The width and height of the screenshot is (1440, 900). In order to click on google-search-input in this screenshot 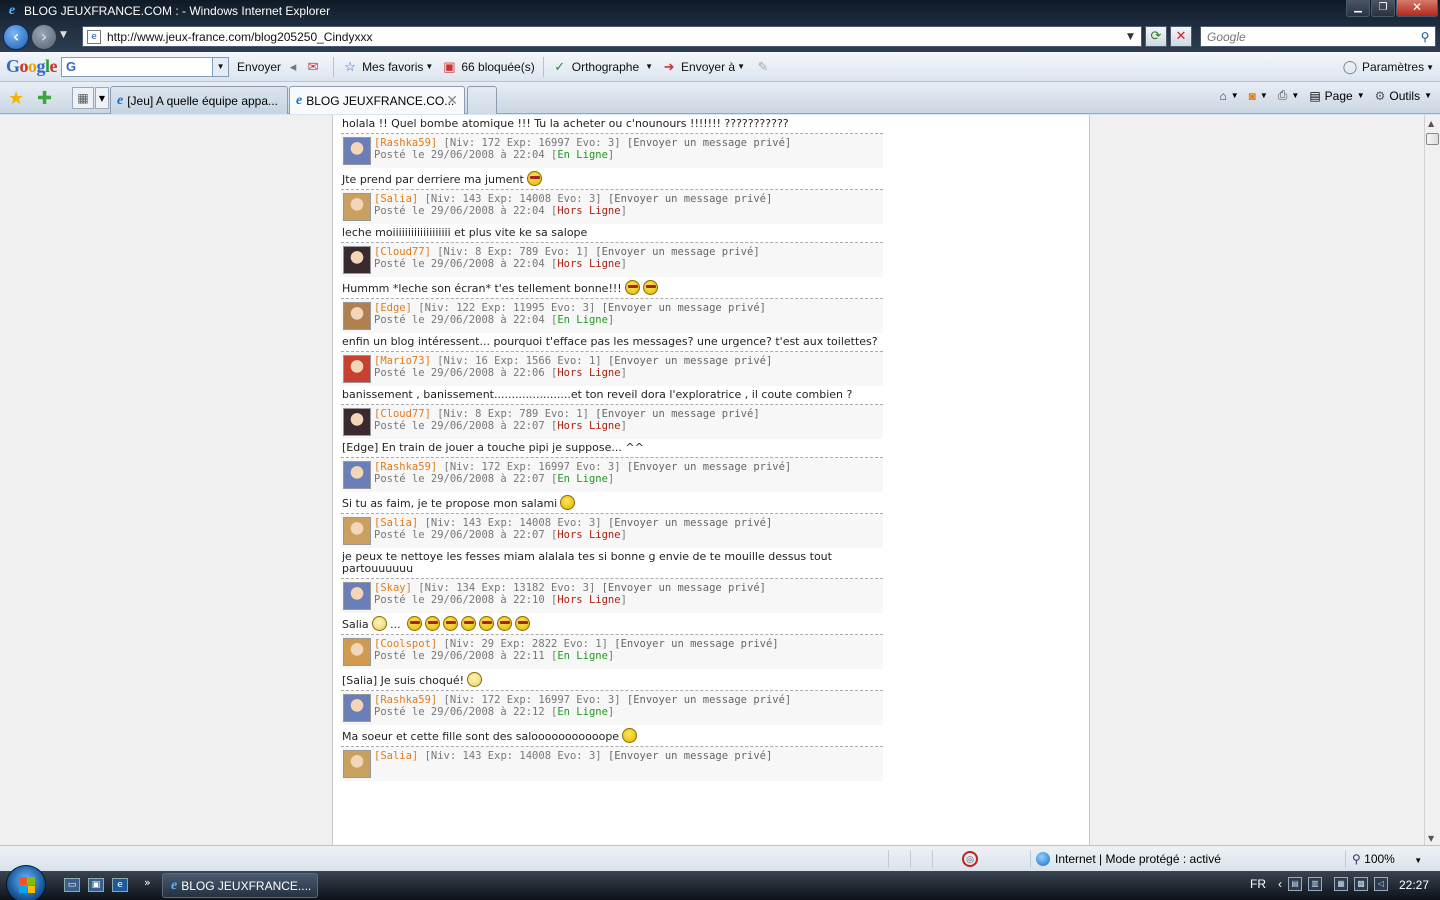, I will do `click(146, 66)`.